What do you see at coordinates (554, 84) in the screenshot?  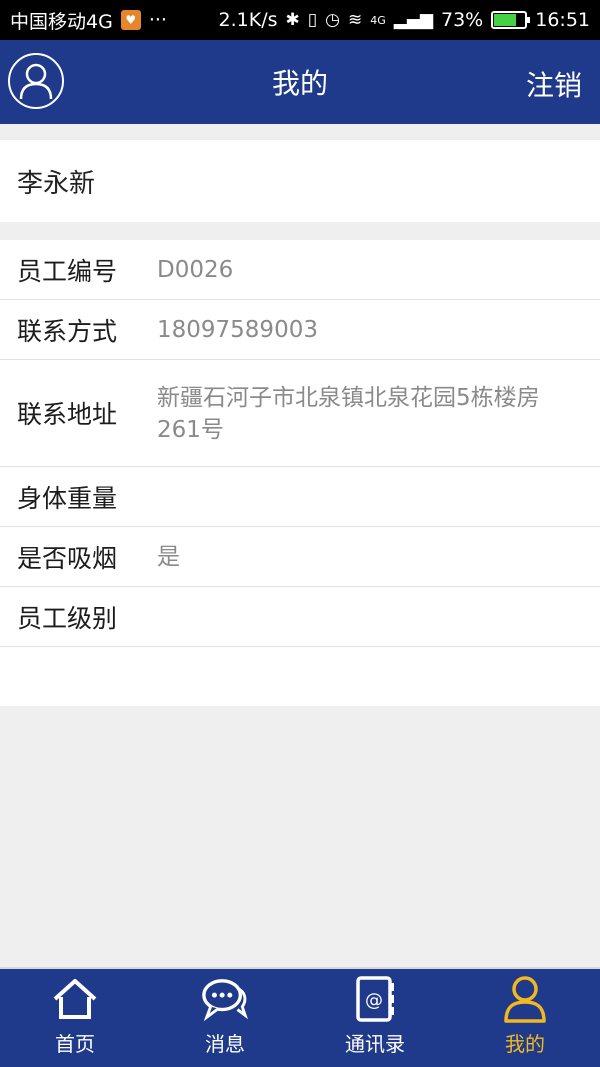 I see `logout-button: 注销` at bounding box center [554, 84].